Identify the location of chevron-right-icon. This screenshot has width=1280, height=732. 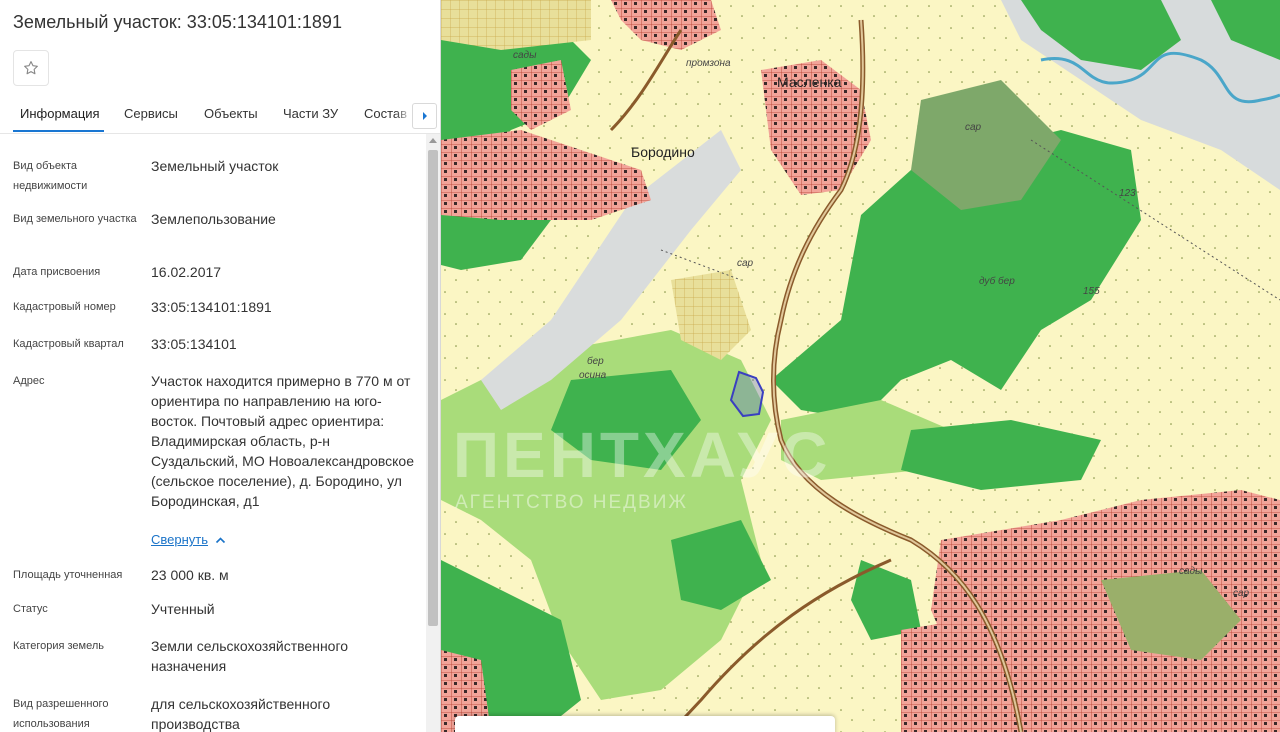
(424, 116).